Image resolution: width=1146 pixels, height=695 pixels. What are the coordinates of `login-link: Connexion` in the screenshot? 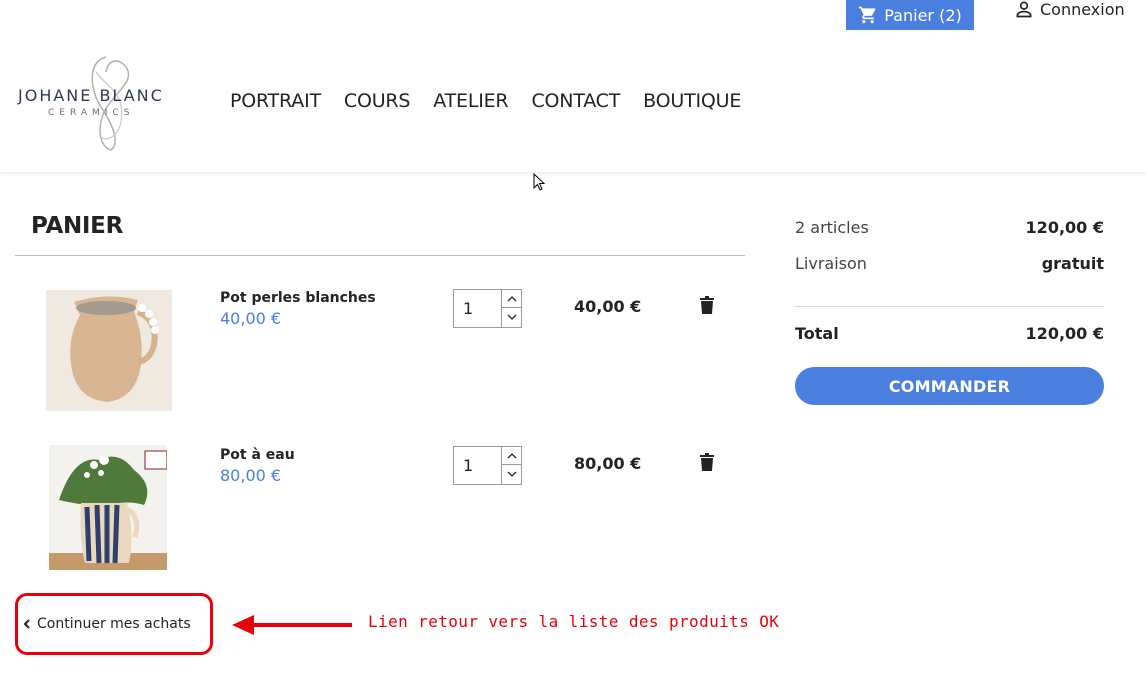 It's located at (1069, 9).